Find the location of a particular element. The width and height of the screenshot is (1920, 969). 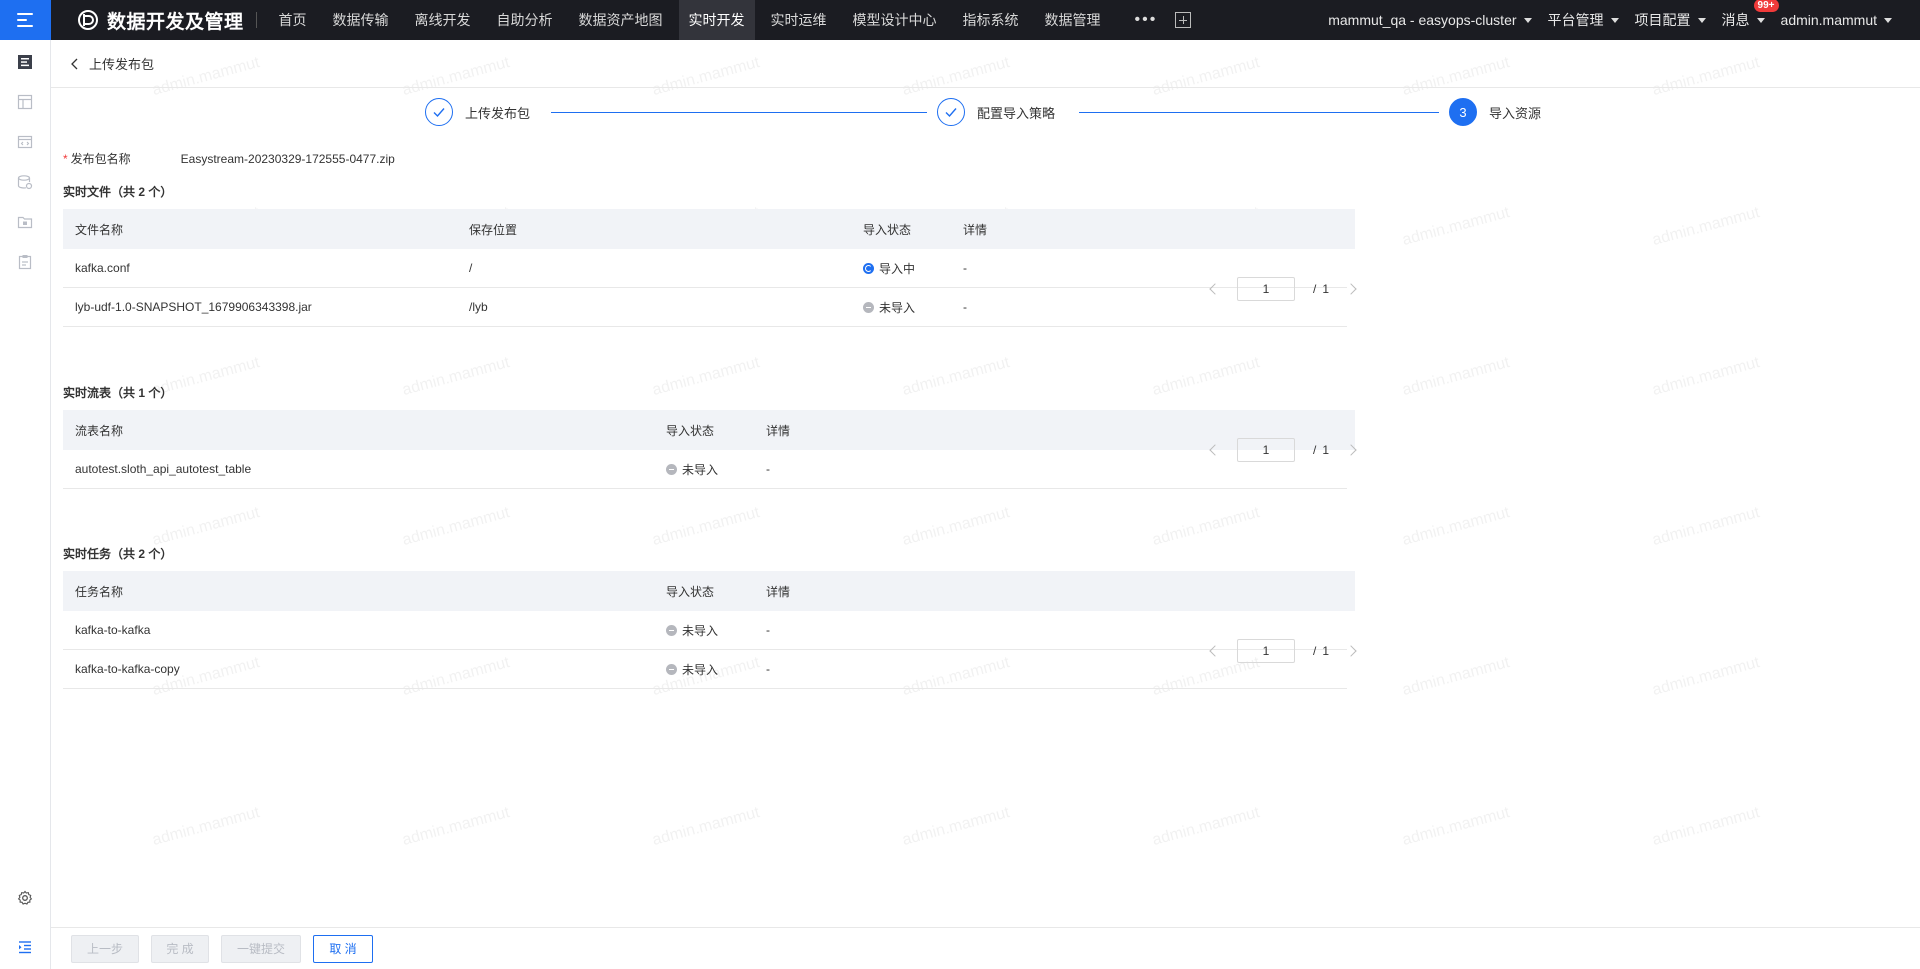

settings-icon is located at coordinates (25, 898).